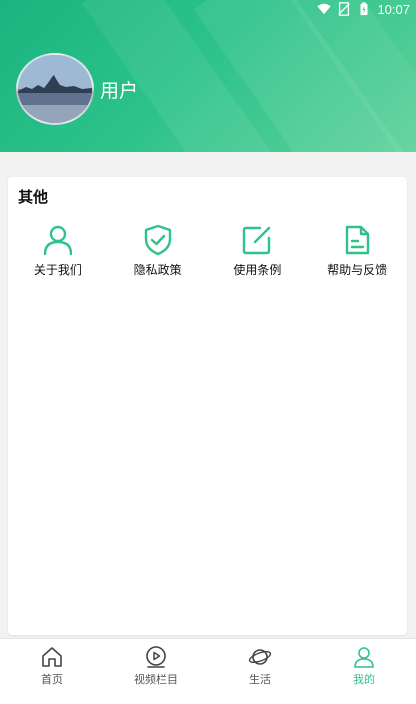 Image resolution: width=416 pixels, height=704 pixels. I want to click on menu-grid: 关于我们 隐私政策 使用条例 帮助与反馈, so click(207, 250).